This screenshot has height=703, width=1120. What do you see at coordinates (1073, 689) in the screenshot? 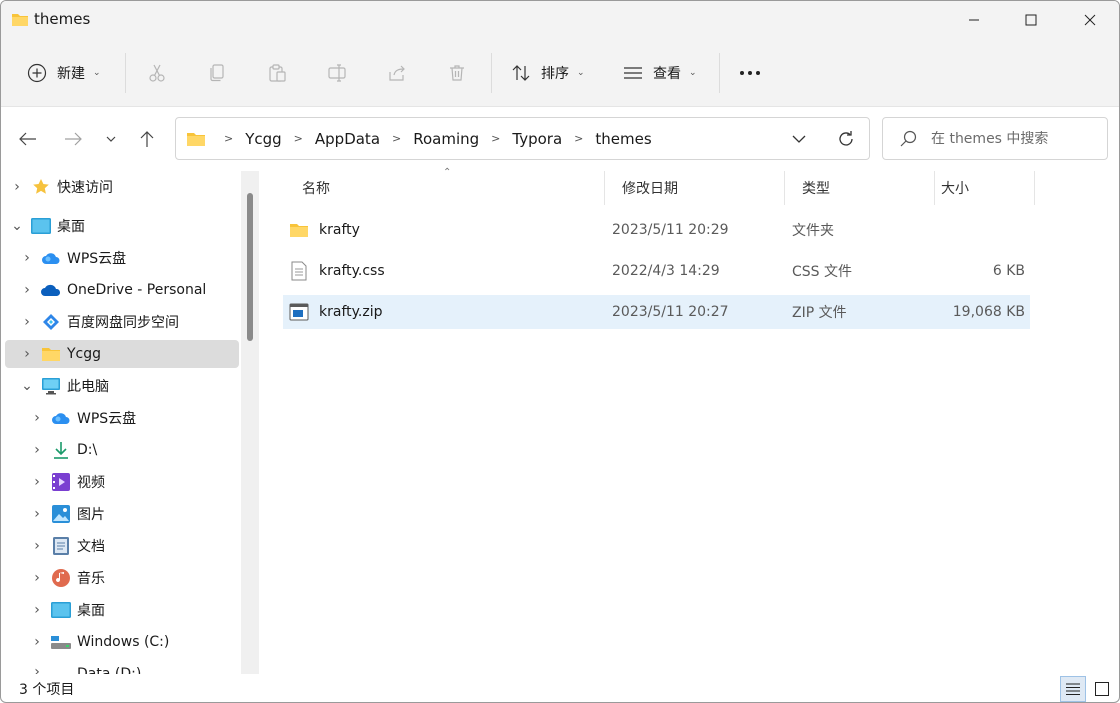
I see `details-view-button` at bounding box center [1073, 689].